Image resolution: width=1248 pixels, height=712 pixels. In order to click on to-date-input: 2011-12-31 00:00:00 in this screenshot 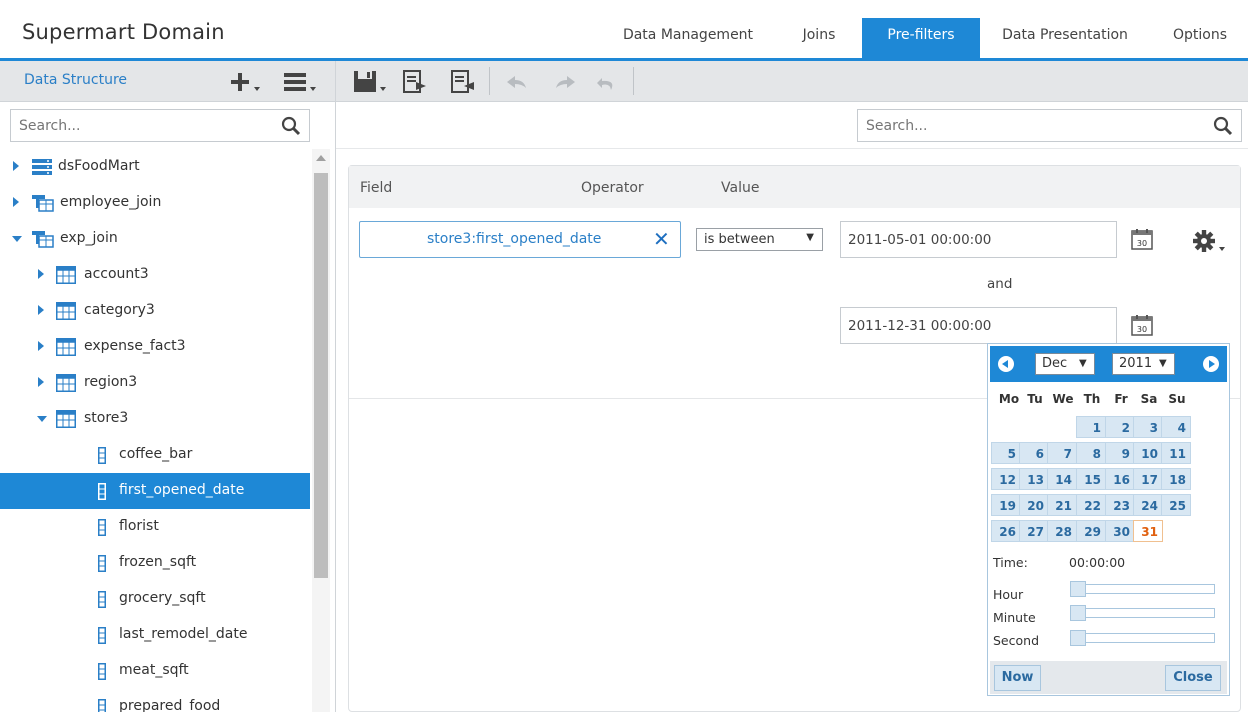, I will do `click(978, 325)`.